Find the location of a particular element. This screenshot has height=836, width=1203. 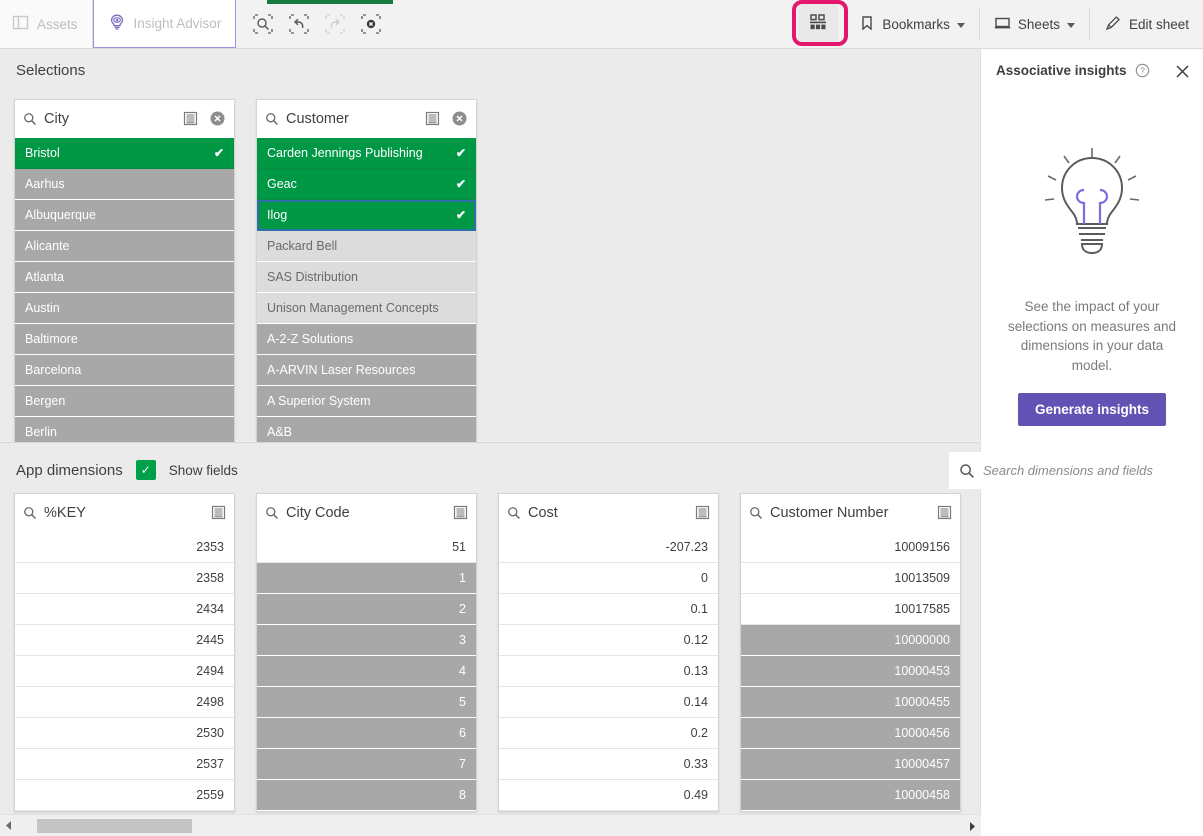

field-list-header: City Code is located at coordinates (366, 513).